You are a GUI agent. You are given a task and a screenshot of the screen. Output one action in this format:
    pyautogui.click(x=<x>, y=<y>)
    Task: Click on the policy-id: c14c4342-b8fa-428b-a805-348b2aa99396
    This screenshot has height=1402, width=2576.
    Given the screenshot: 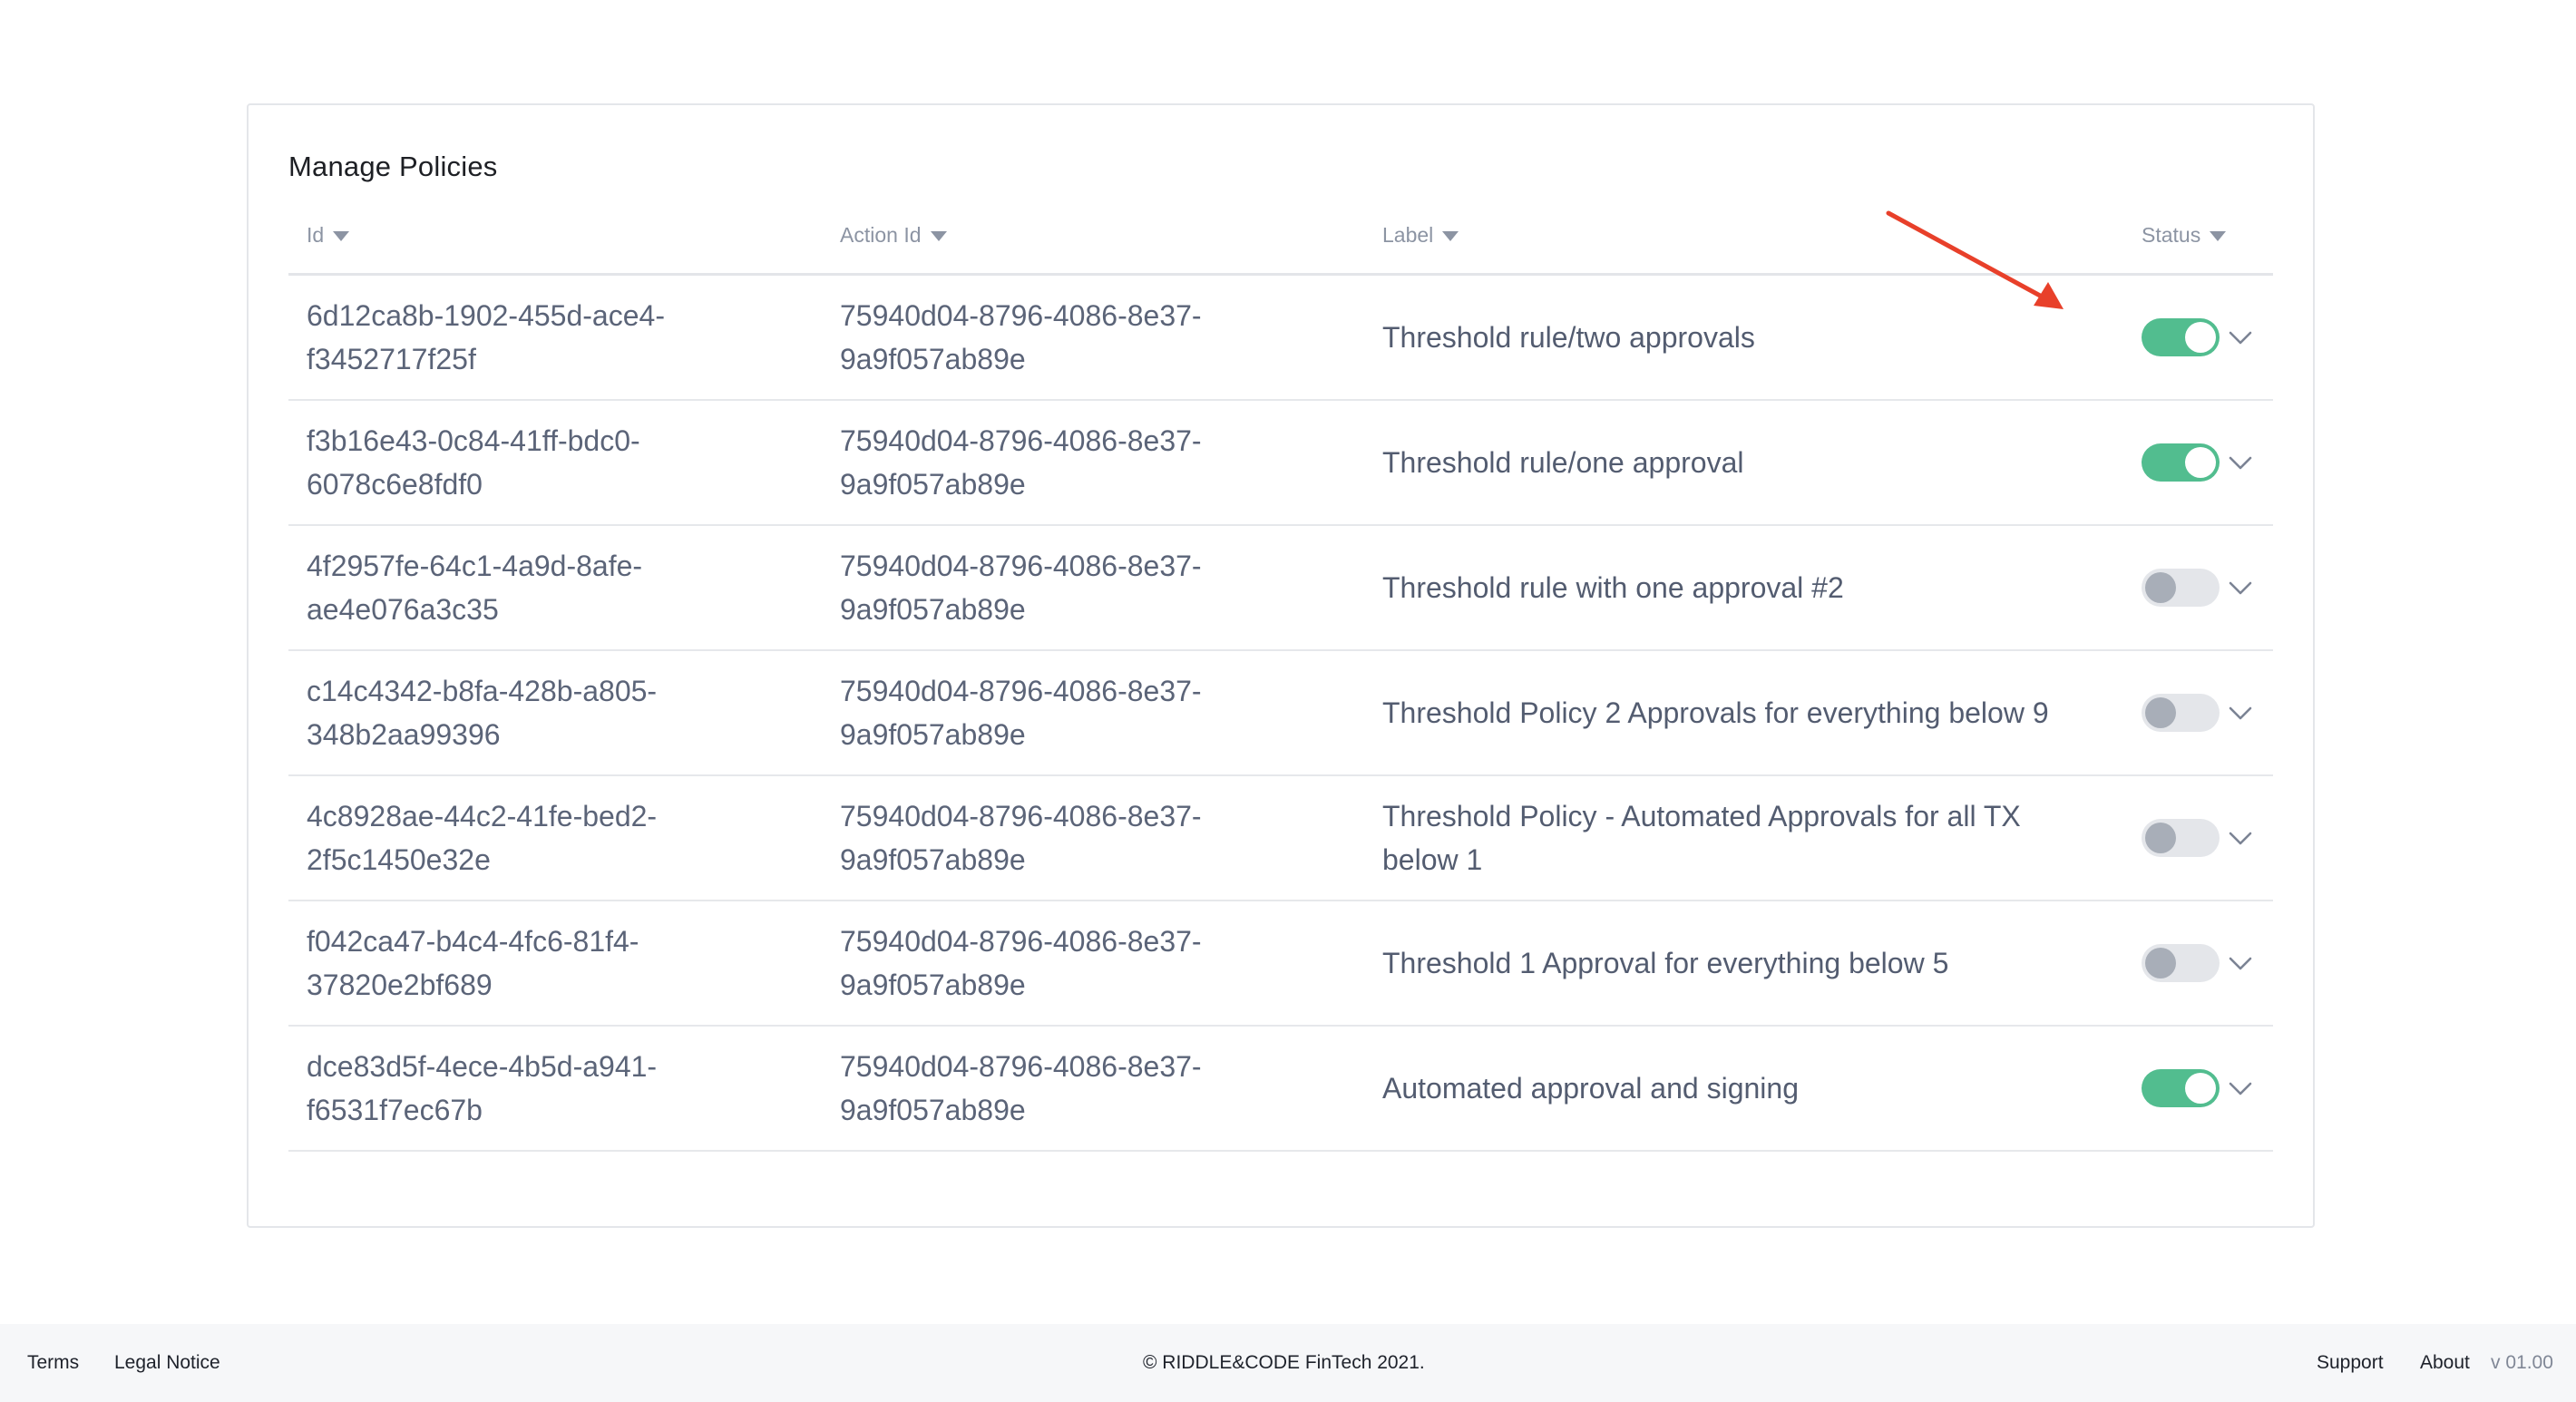 What is the action you would take?
    pyautogui.click(x=482, y=713)
    